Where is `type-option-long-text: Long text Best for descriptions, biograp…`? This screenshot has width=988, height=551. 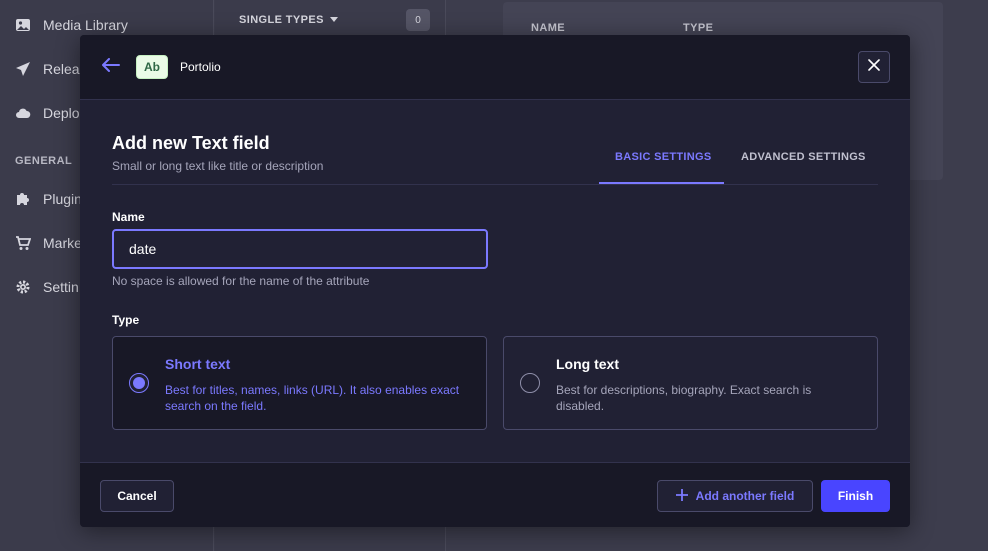 type-option-long-text: Long text Best for descriptions, biograp… is located at coordinates (690, 383).